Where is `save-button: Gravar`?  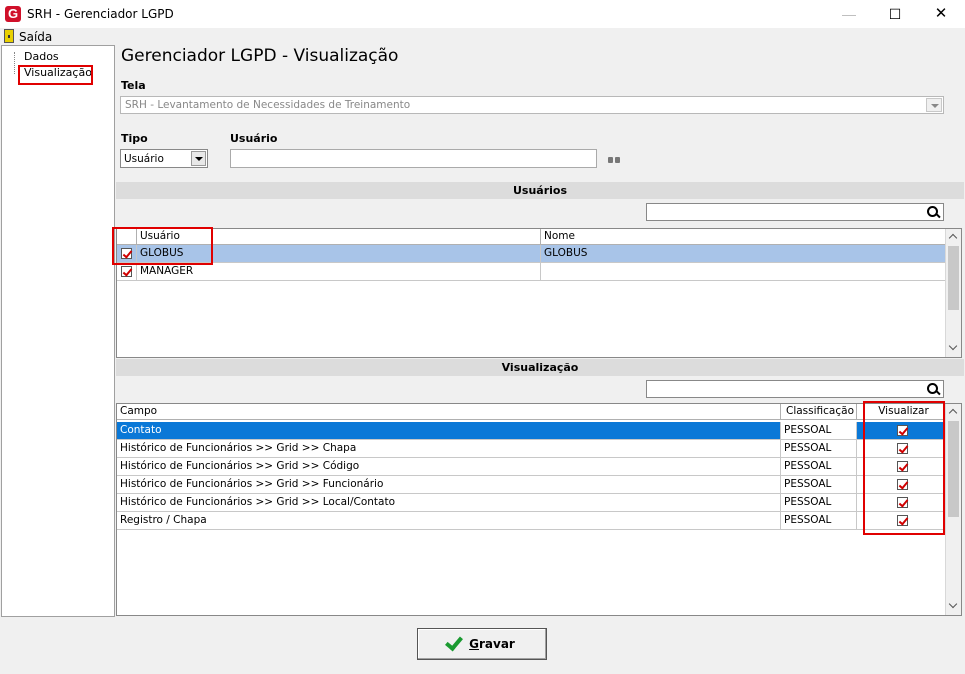 save-button: Gravar is located at coordinates (482, 644).